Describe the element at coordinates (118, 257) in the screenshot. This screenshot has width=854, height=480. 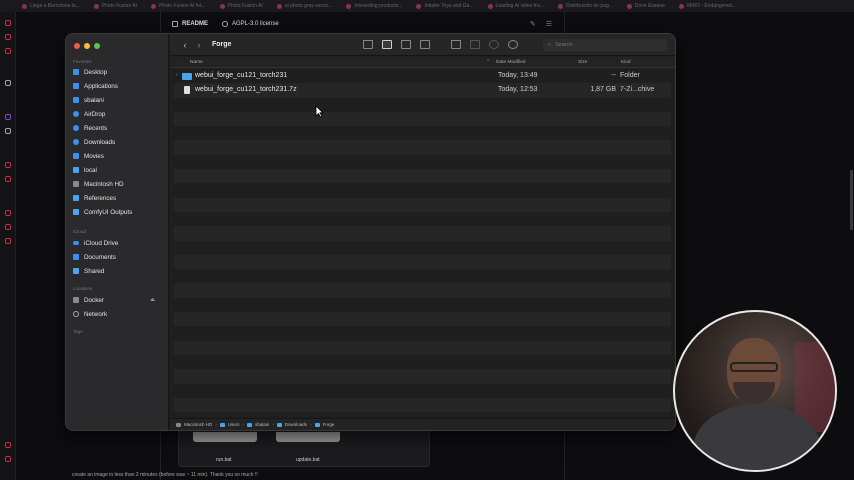
I see `sidebar-item-documents: Documents` at that location.